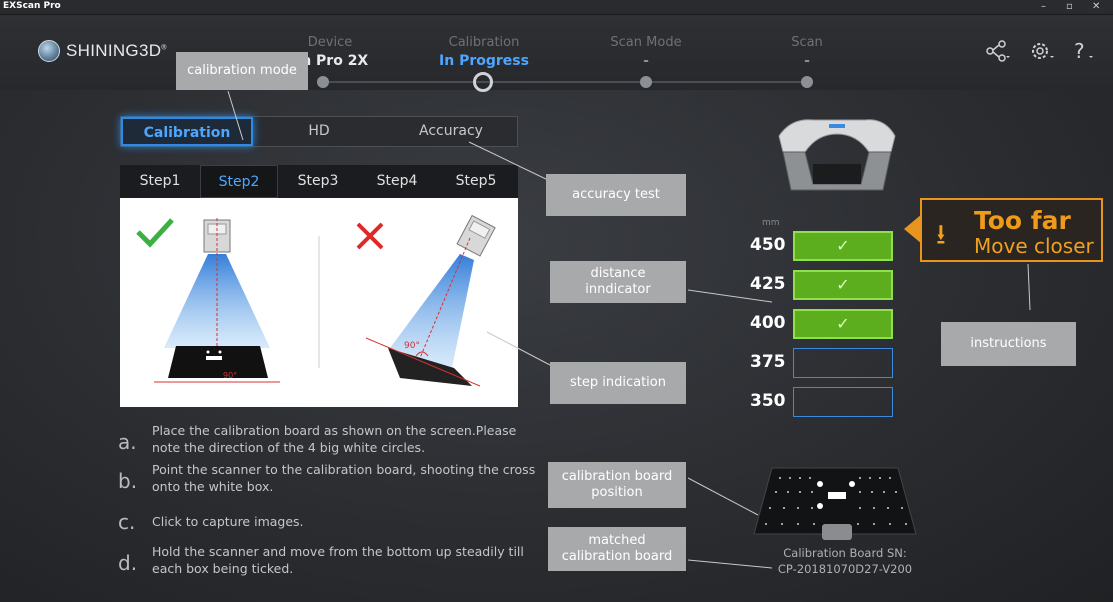  What do you see at coordinates (476, 181) in the screenshot?
I see `tab-step5: Step5` at bounding box center [476, 181].